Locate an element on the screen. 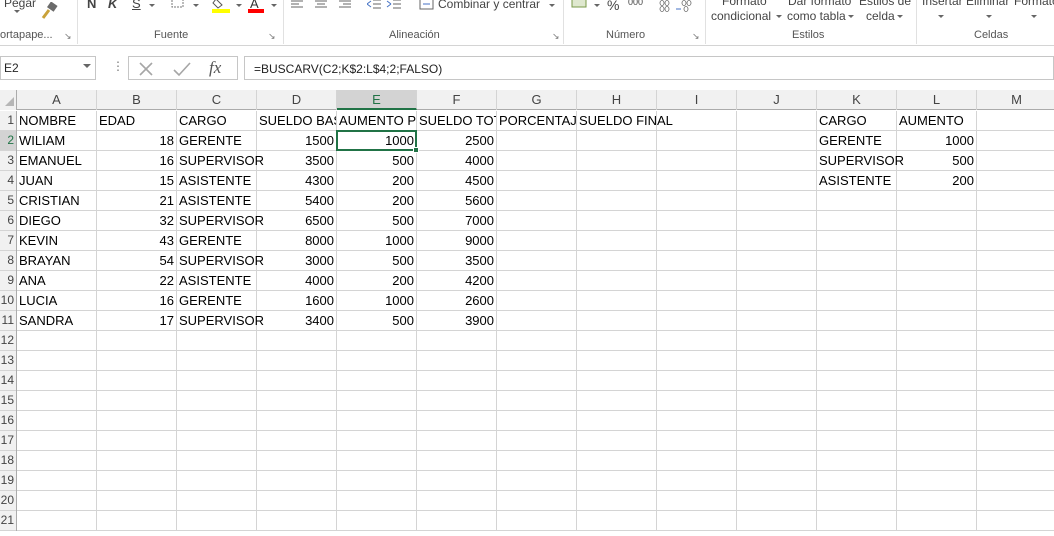  cell-f13 is located at coordinates (457, 361).